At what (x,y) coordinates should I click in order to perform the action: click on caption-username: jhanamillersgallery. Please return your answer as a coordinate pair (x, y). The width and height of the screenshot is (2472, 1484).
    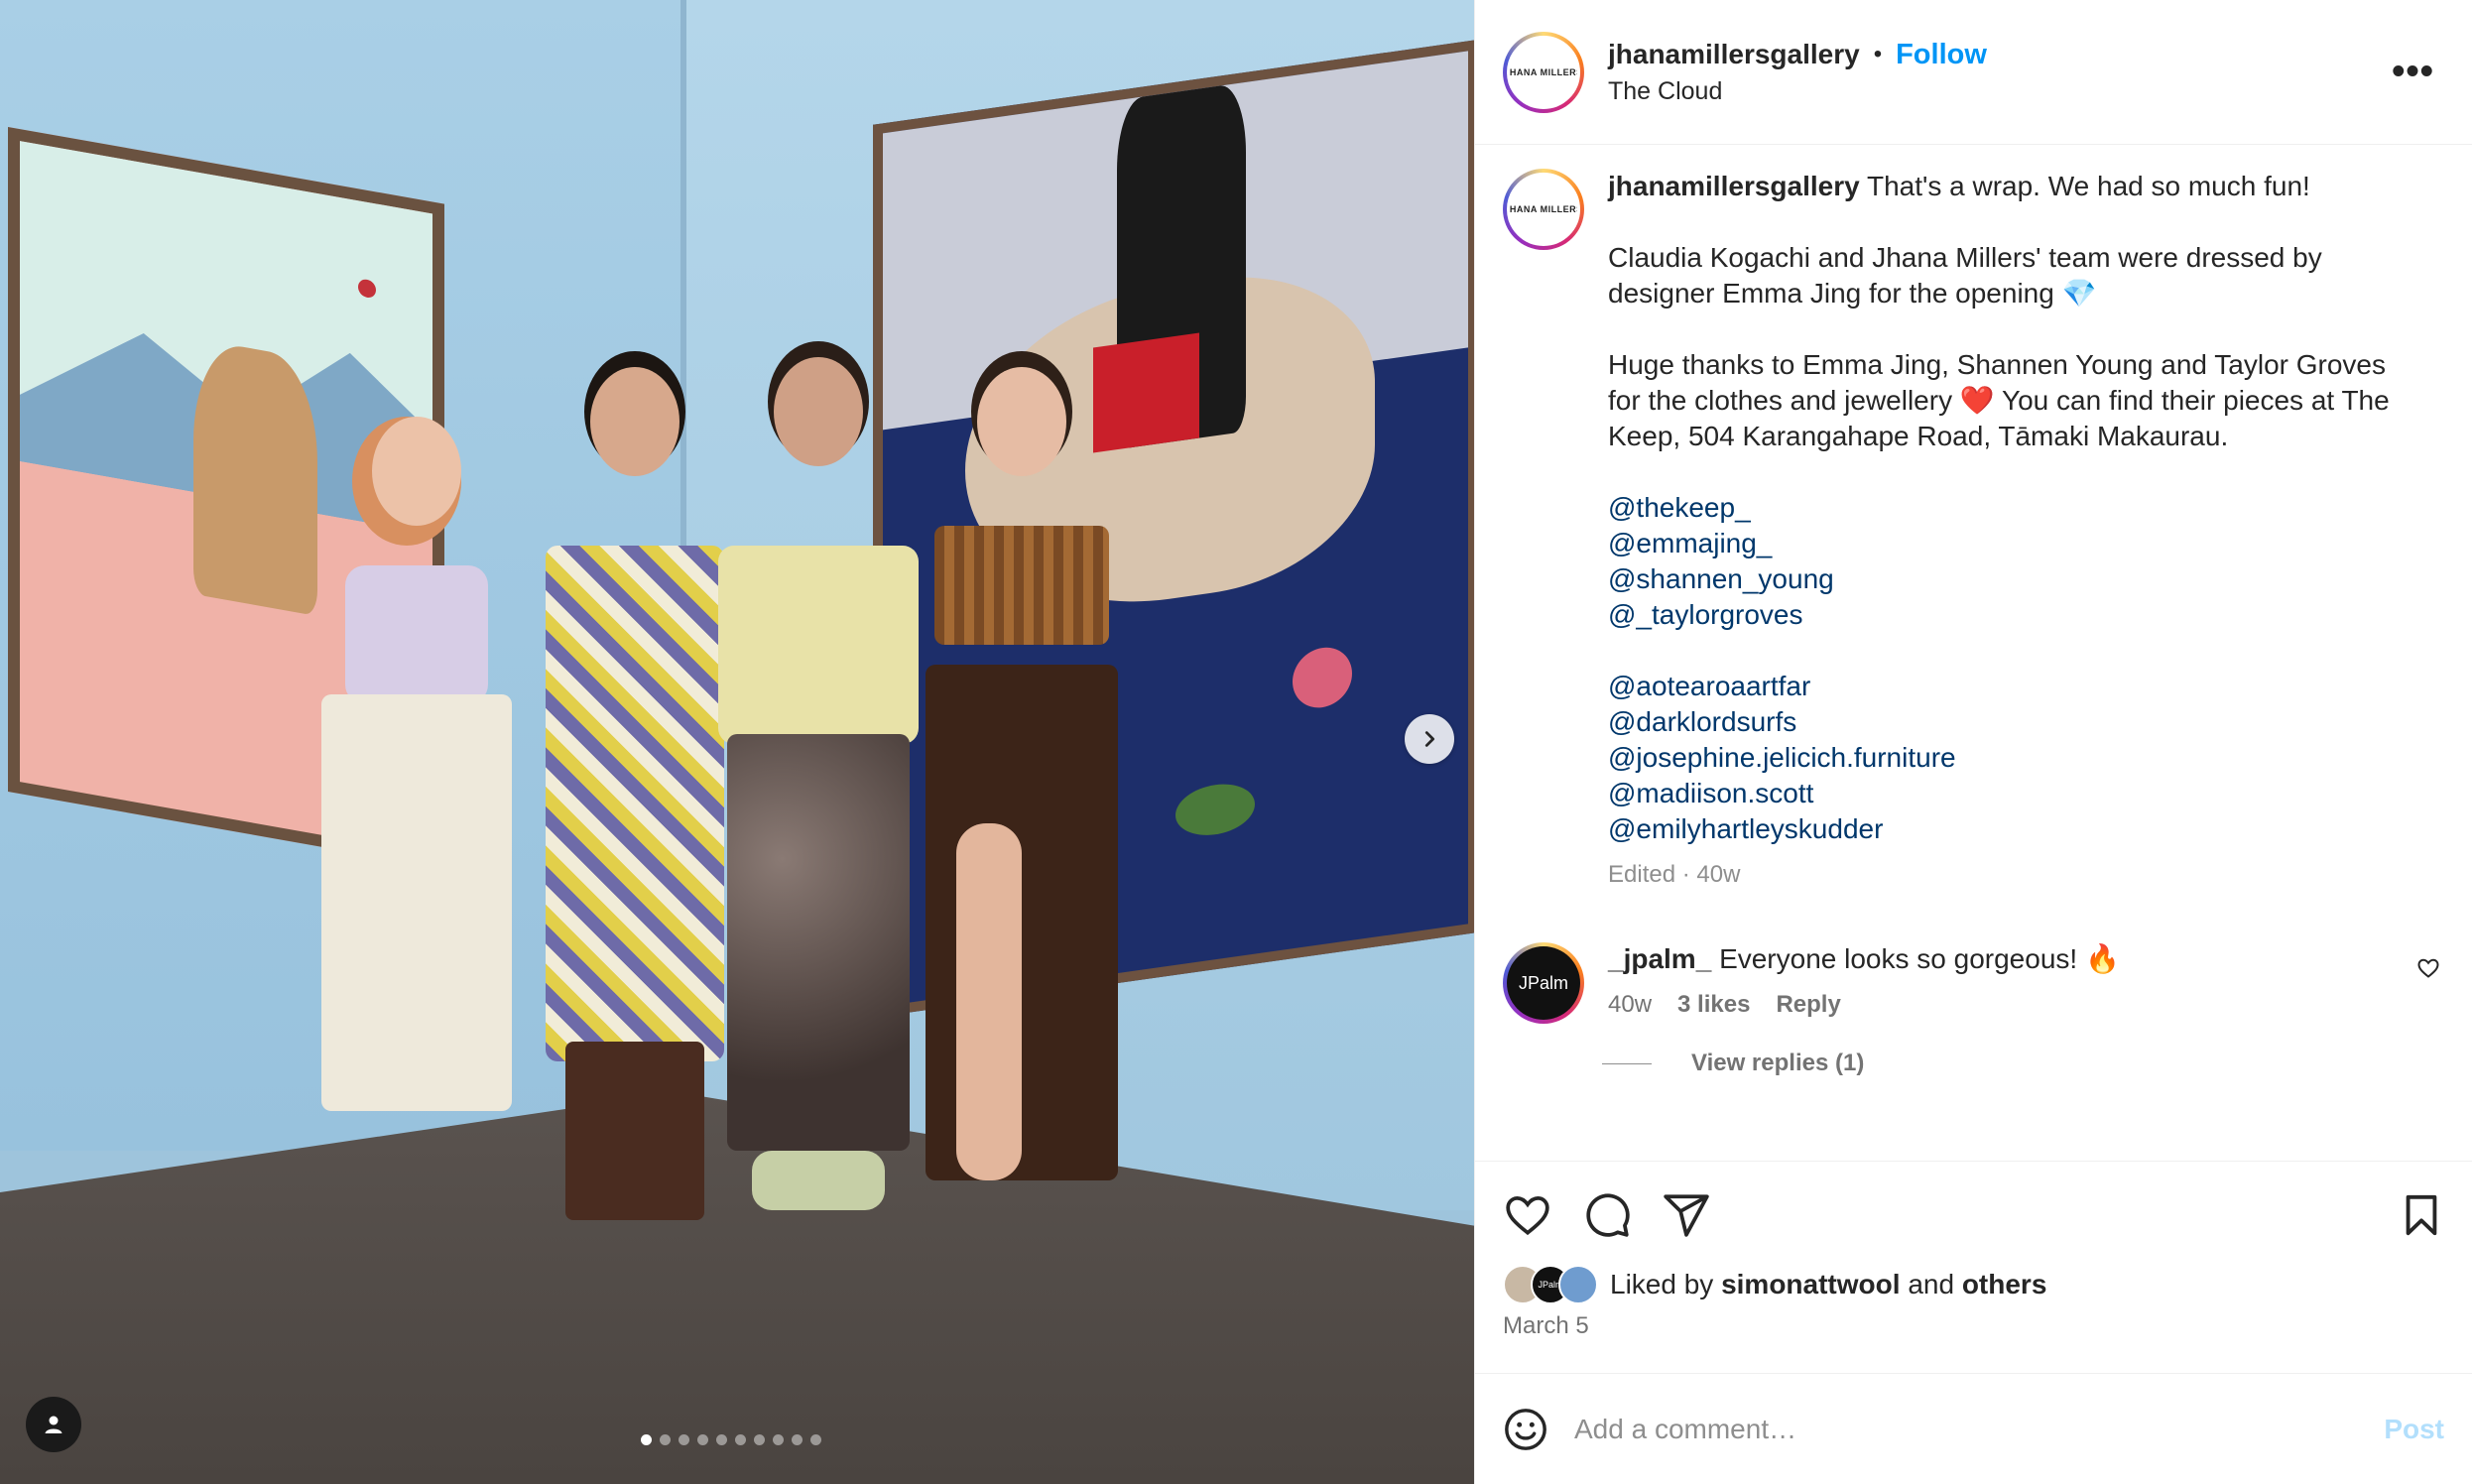
    Looking at the image, I should click on (1734, 186).